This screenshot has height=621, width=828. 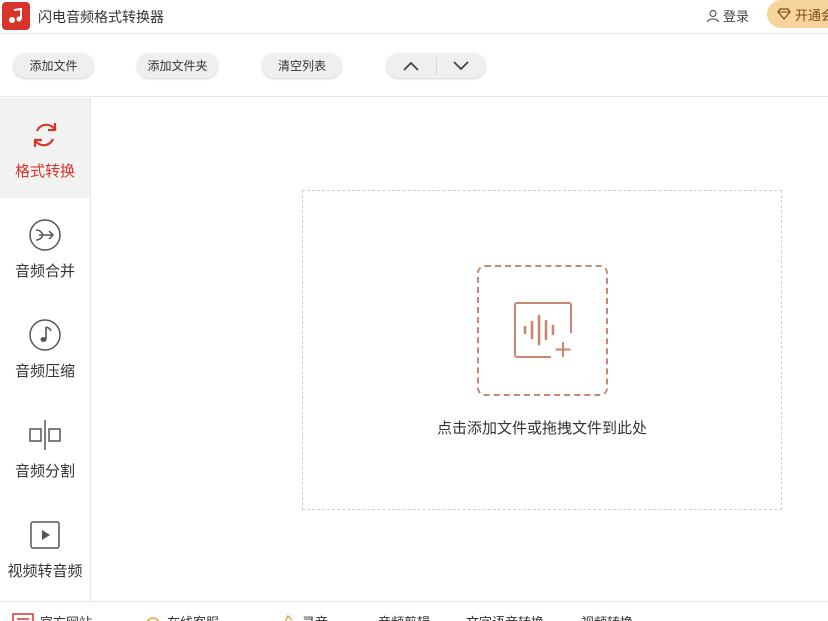 I want to click on record-link: 录音, so click(x=303, y=616).